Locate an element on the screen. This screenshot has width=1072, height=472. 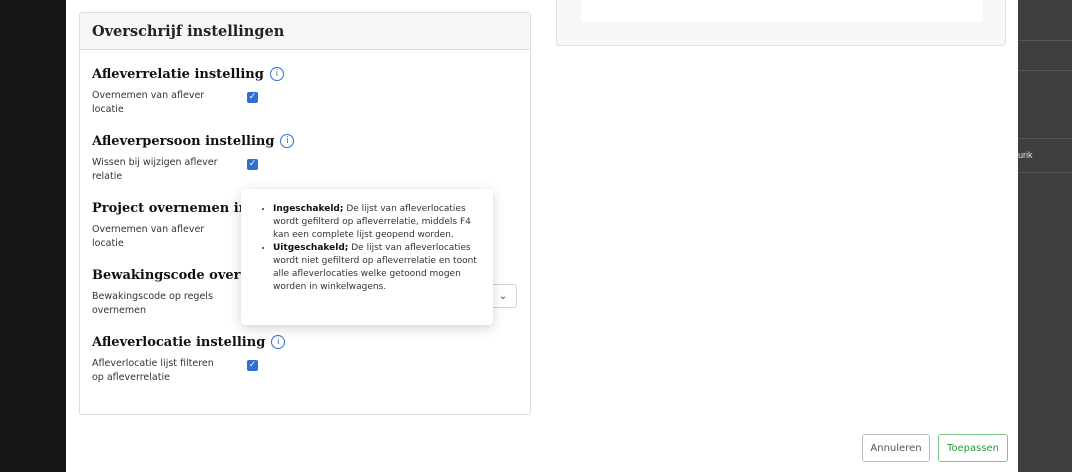
right-panel-content is located at coordinates (782, 11).